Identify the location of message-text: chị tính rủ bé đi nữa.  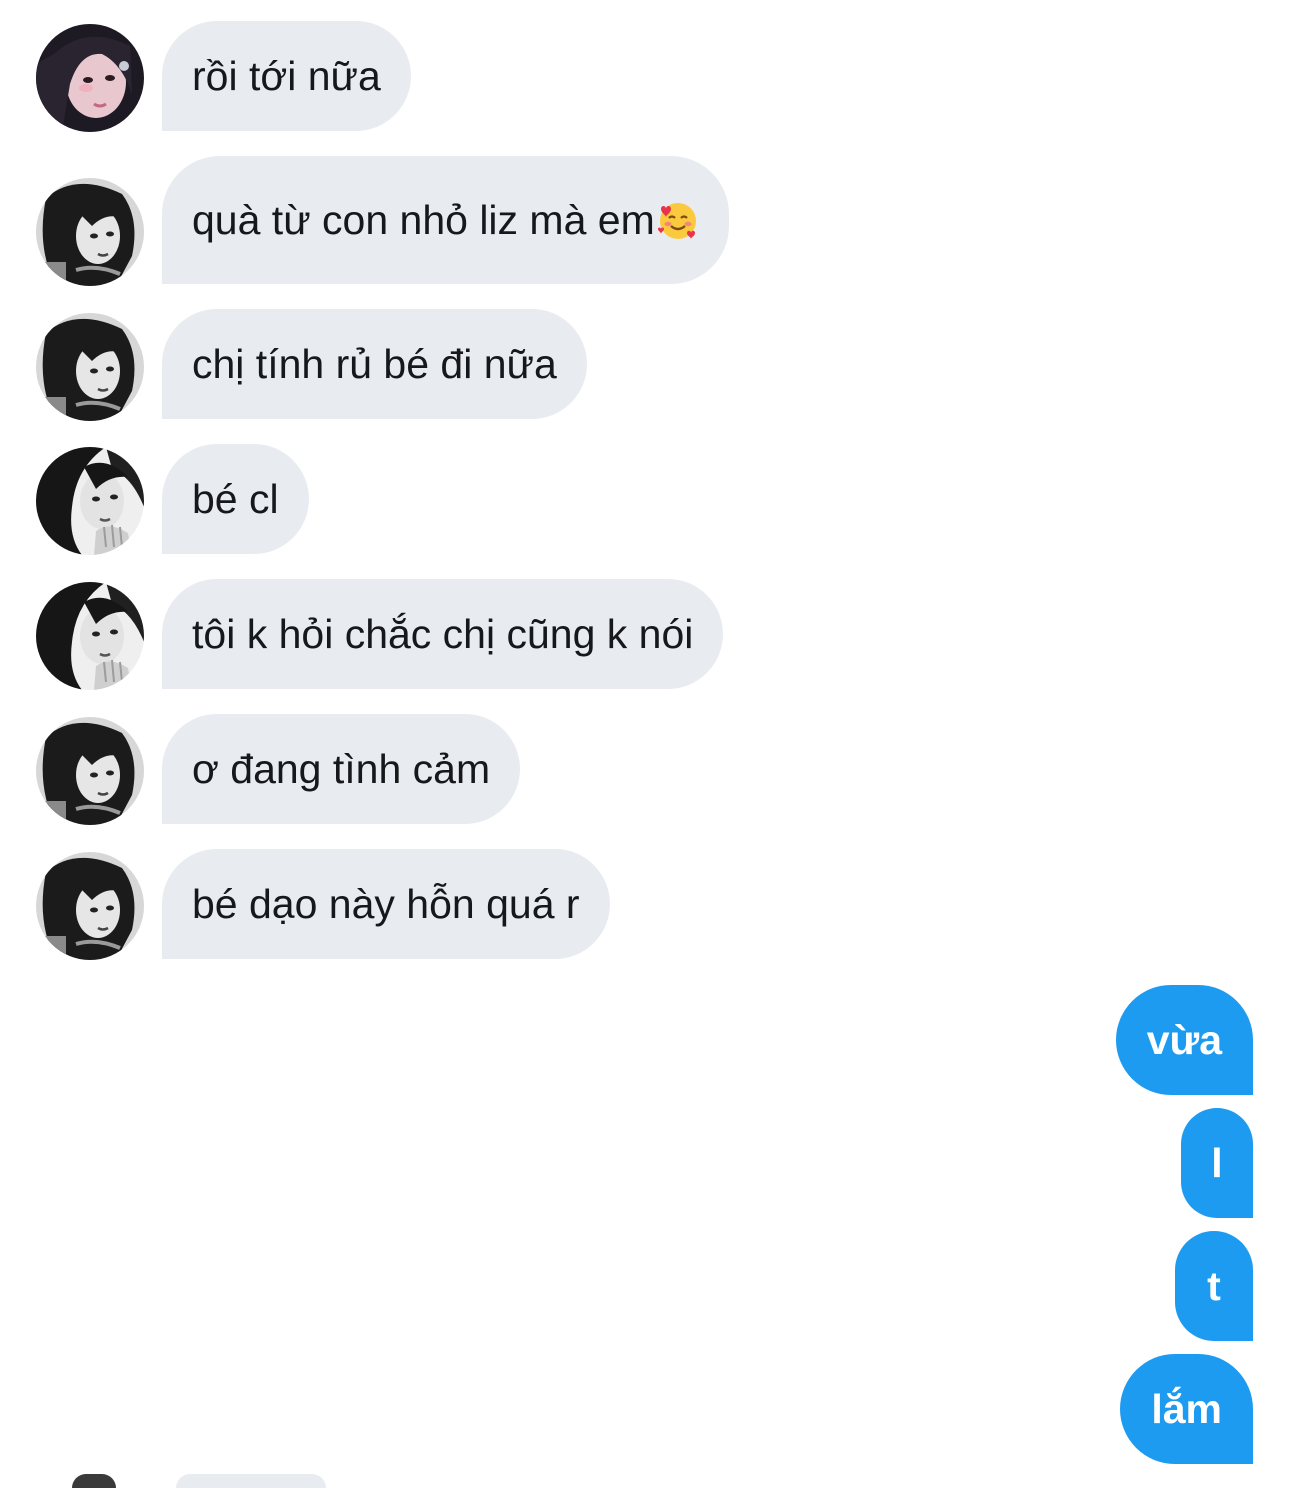
(374, 363).